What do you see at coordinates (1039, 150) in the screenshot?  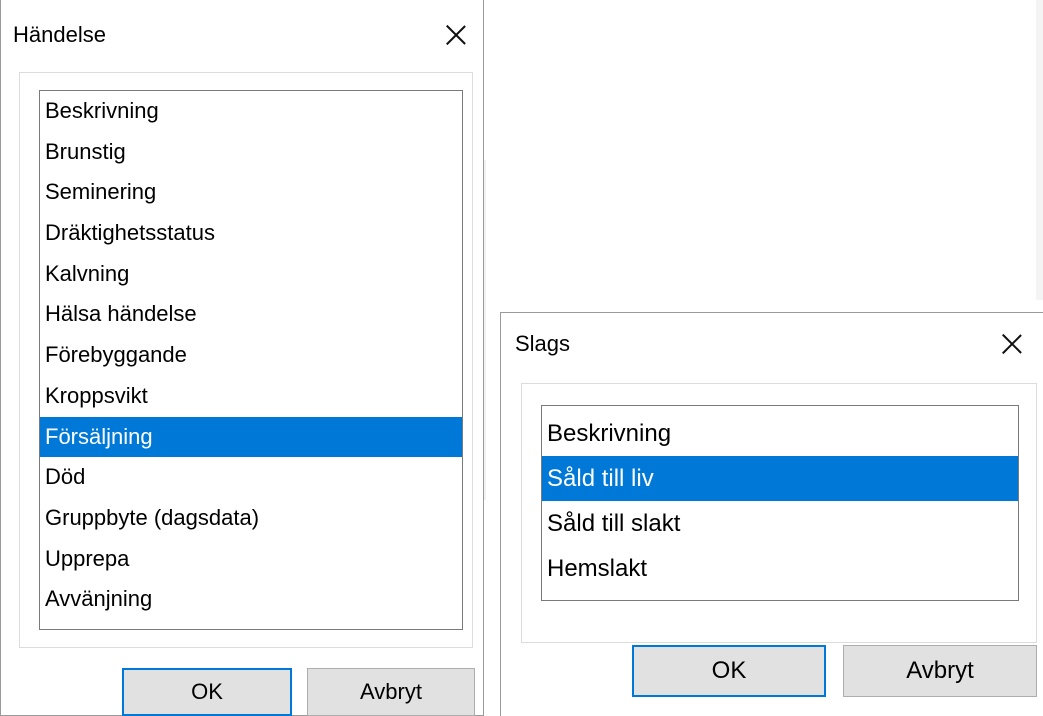 I see `background-panel` at bounding box center [1039, 150].